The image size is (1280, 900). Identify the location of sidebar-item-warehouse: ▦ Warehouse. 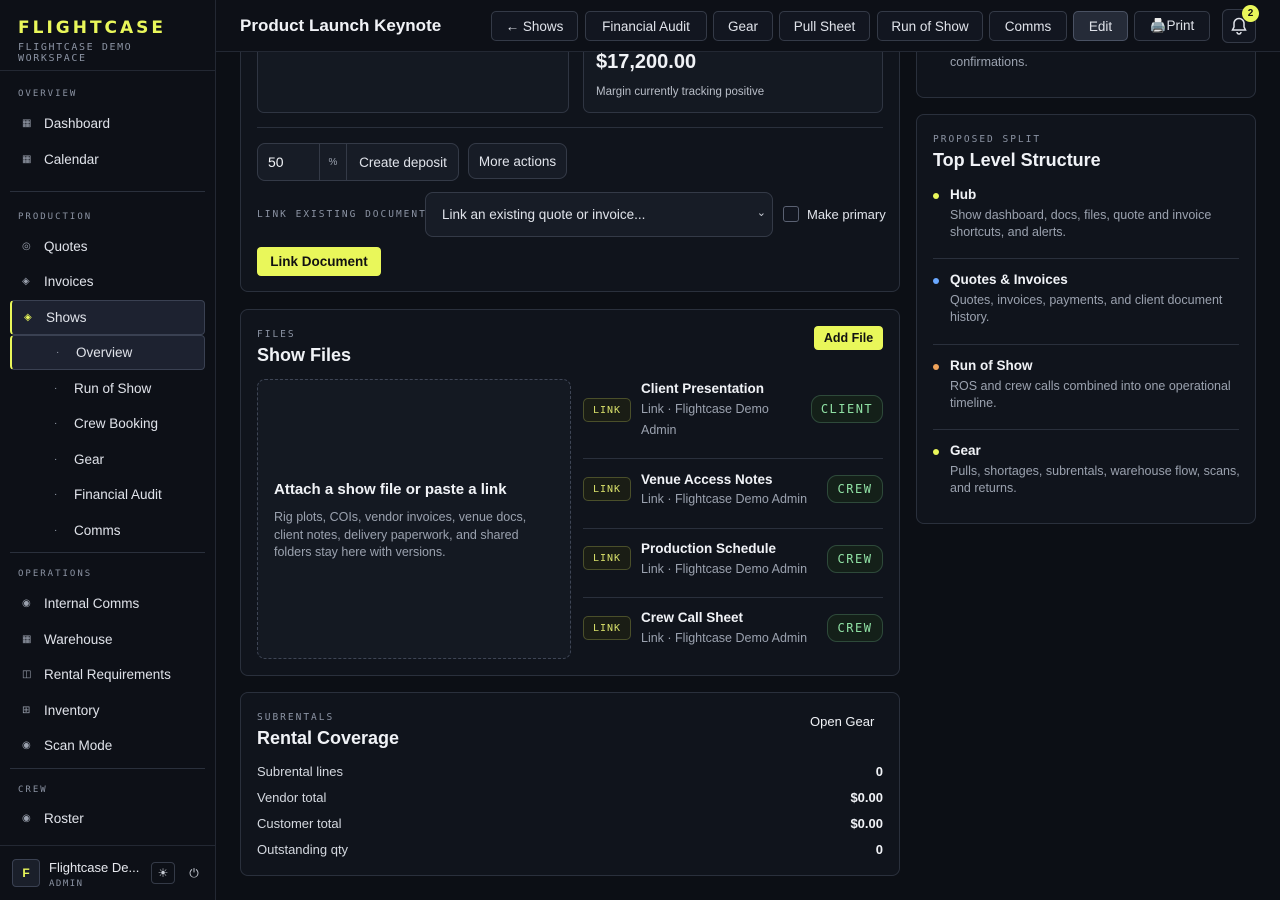
(107, 639).